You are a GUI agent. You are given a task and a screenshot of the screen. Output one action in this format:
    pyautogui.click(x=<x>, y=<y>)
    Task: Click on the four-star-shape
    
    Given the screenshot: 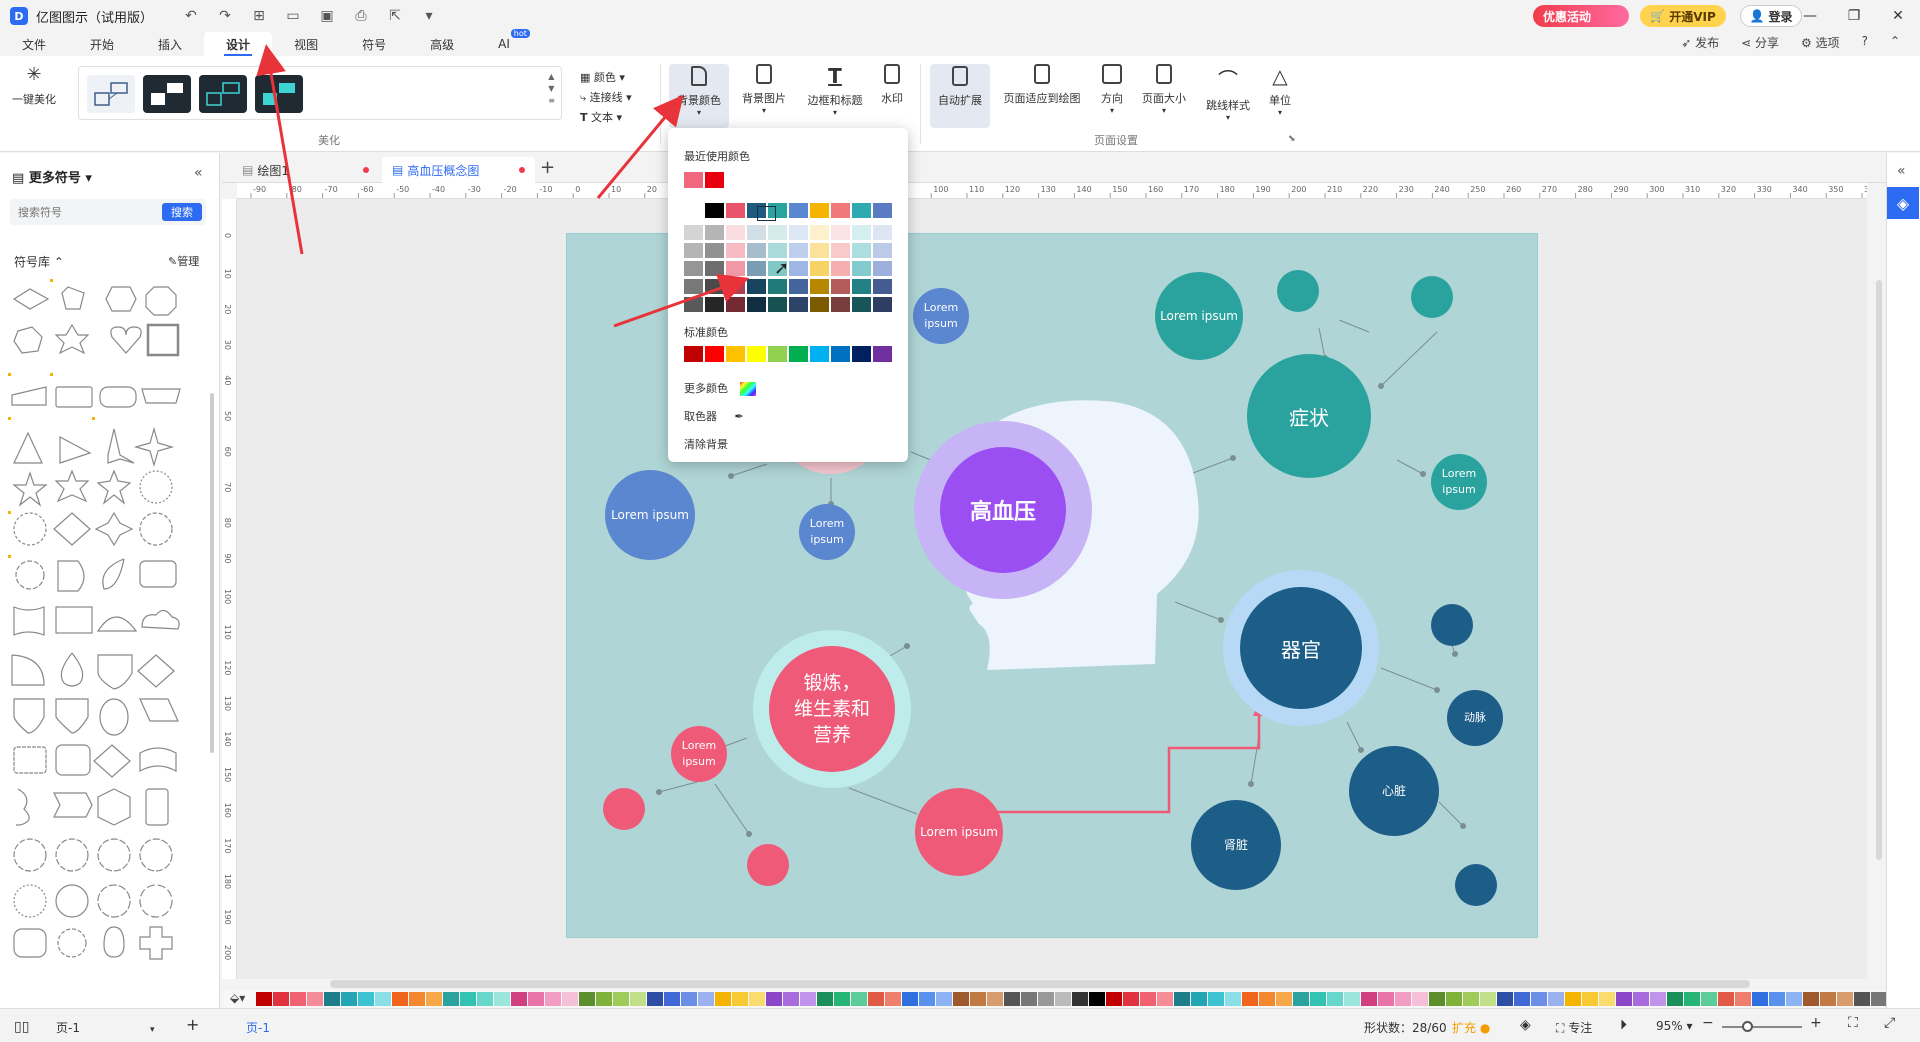 What is the action you would take?
    pyautogui.click(x=114, y=529)
    